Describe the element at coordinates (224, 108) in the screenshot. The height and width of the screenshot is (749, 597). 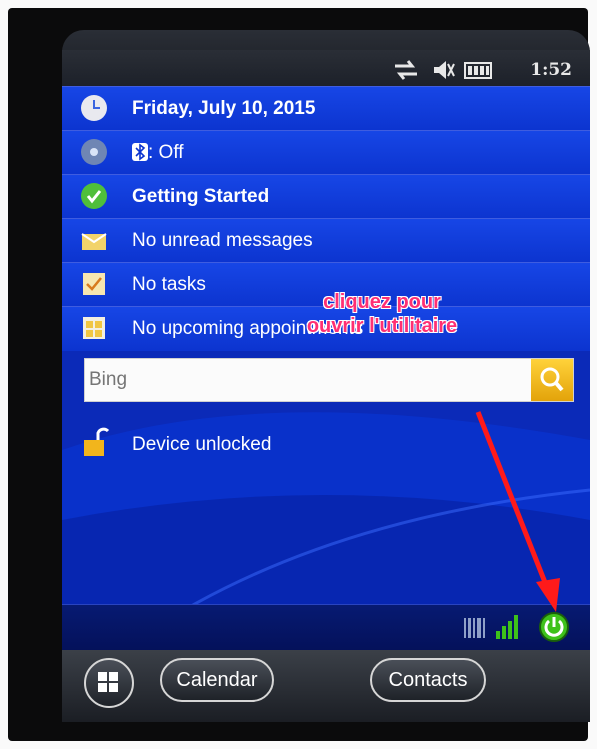
I see `date-label: Friday, July 10, 2015` at that location.